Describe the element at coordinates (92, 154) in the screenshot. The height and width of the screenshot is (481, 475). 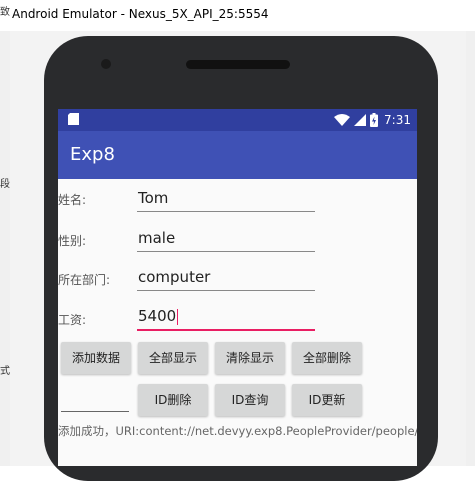
I see `app-title: Exp8` at that location.